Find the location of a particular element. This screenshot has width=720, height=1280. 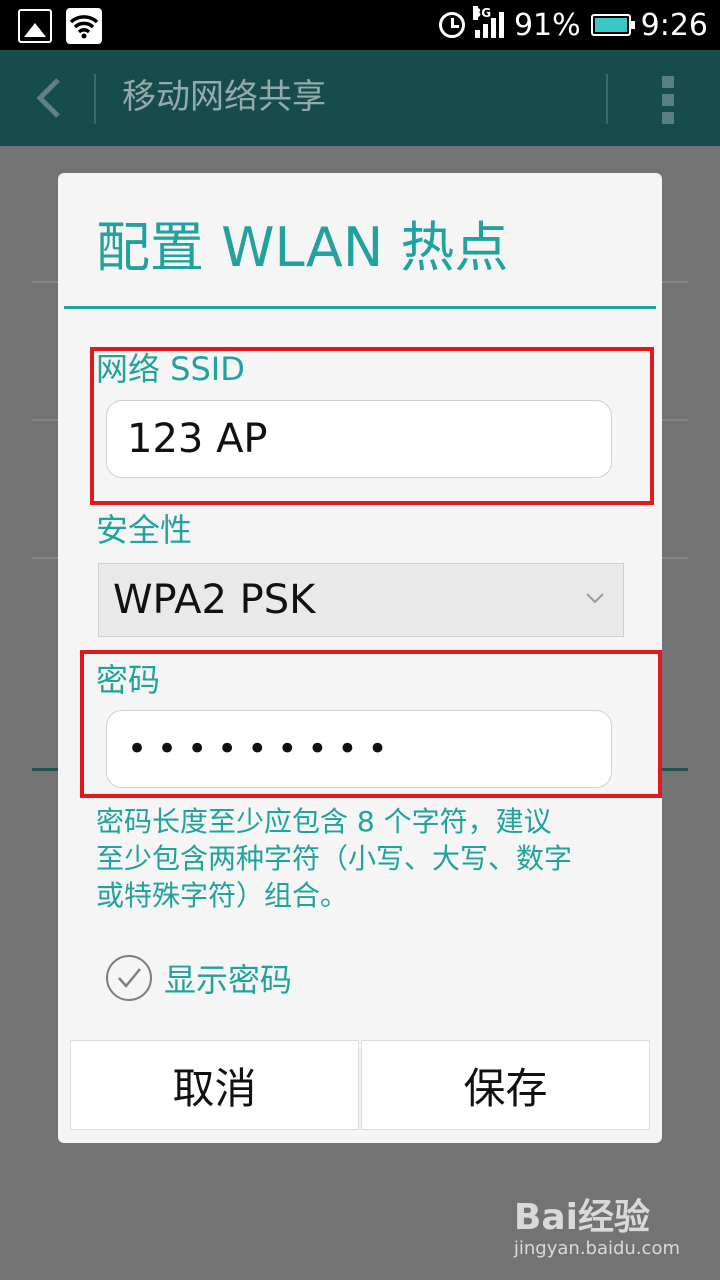

checkmark-icon is located at coordinates (129, 978).